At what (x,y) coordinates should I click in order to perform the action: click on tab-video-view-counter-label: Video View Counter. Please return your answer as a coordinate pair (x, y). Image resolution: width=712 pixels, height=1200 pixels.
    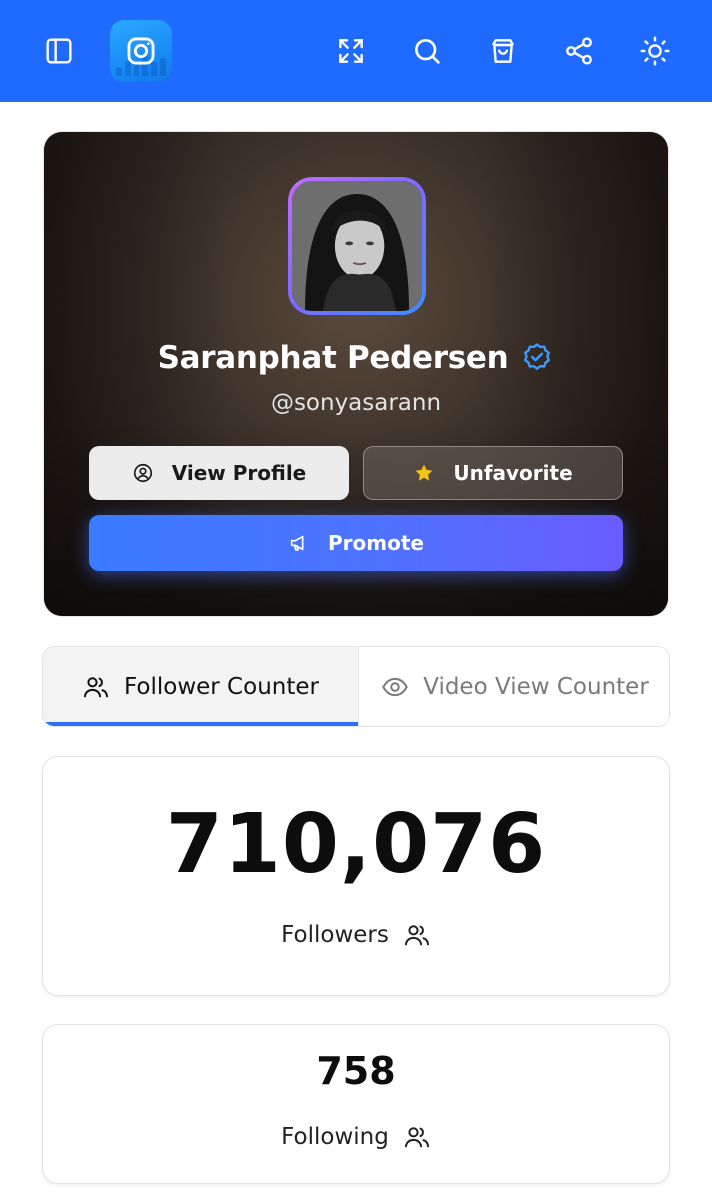
    Looking at the image, I should click on (536, 686).